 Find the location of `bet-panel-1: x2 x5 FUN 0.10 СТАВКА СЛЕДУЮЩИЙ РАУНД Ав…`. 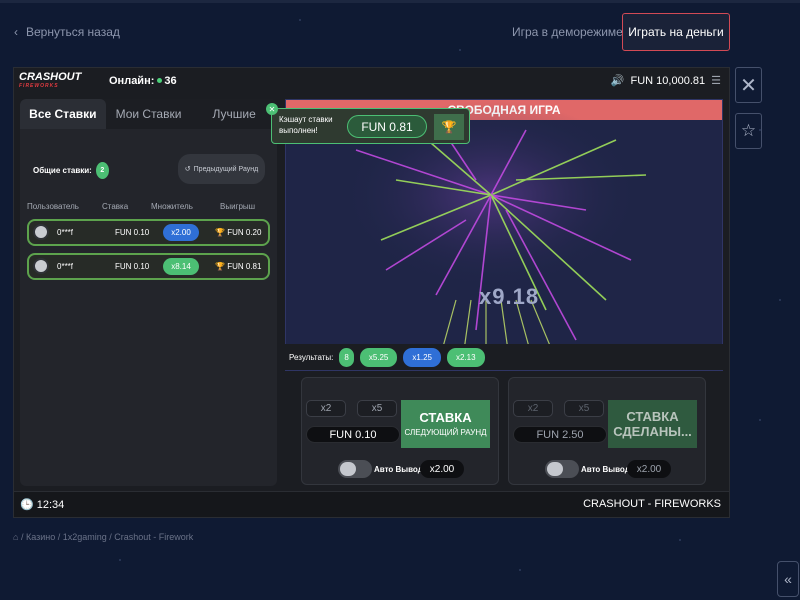

bet-panel-1: x2 x5 FUN 0.10 СТАВКА СЛЕДУЮЩИЙ РАУНД Ав… is located at coordinates (400, 431).